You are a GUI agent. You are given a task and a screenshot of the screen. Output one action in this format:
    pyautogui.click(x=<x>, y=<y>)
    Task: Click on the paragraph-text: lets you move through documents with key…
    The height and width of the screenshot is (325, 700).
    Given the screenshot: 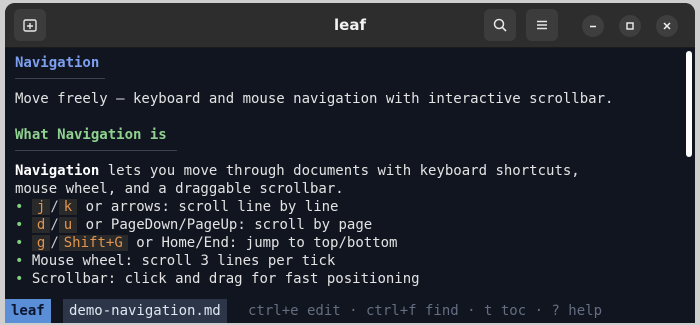 What is the action you would take?
    pyautogui.click(x=339, y=171)
    